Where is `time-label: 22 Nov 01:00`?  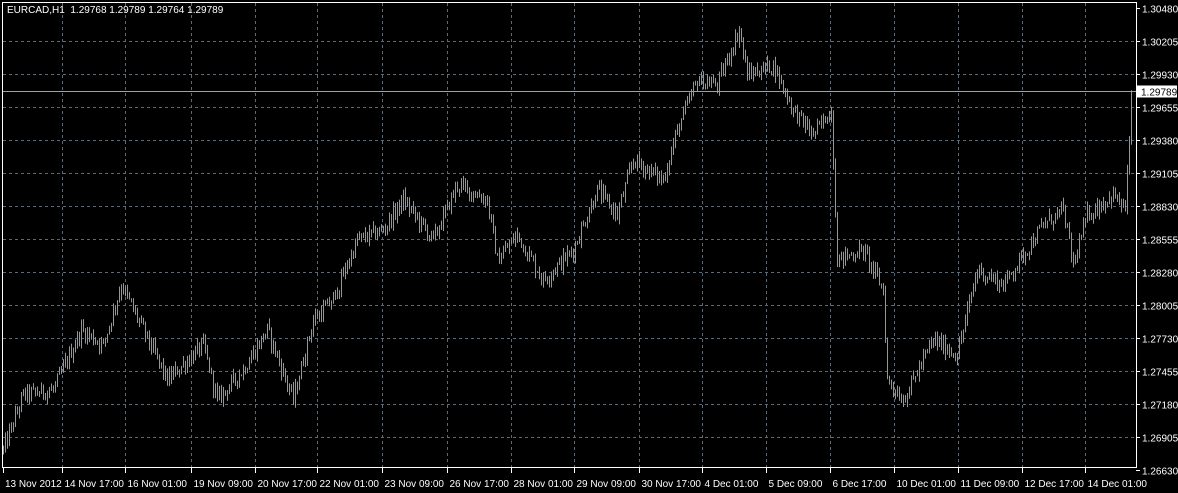
time-label: 22 Nov 01:00 is located at coordinates (350, 484).